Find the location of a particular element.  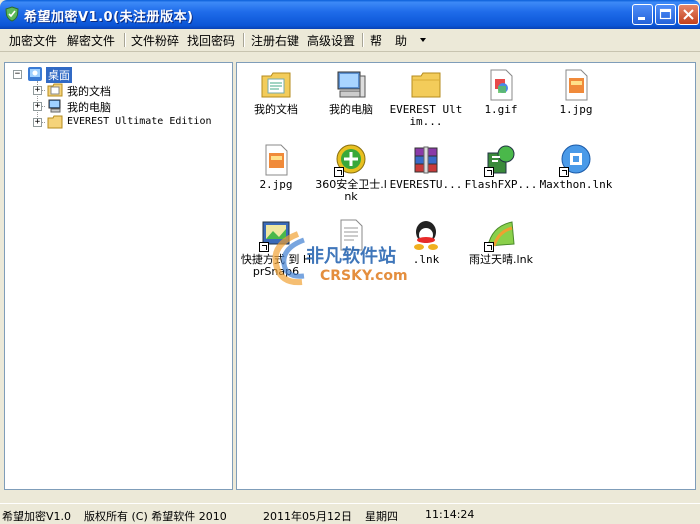

title-bar: 希望加密V1.0(未注册版本) is located at coordinates (350, 14).